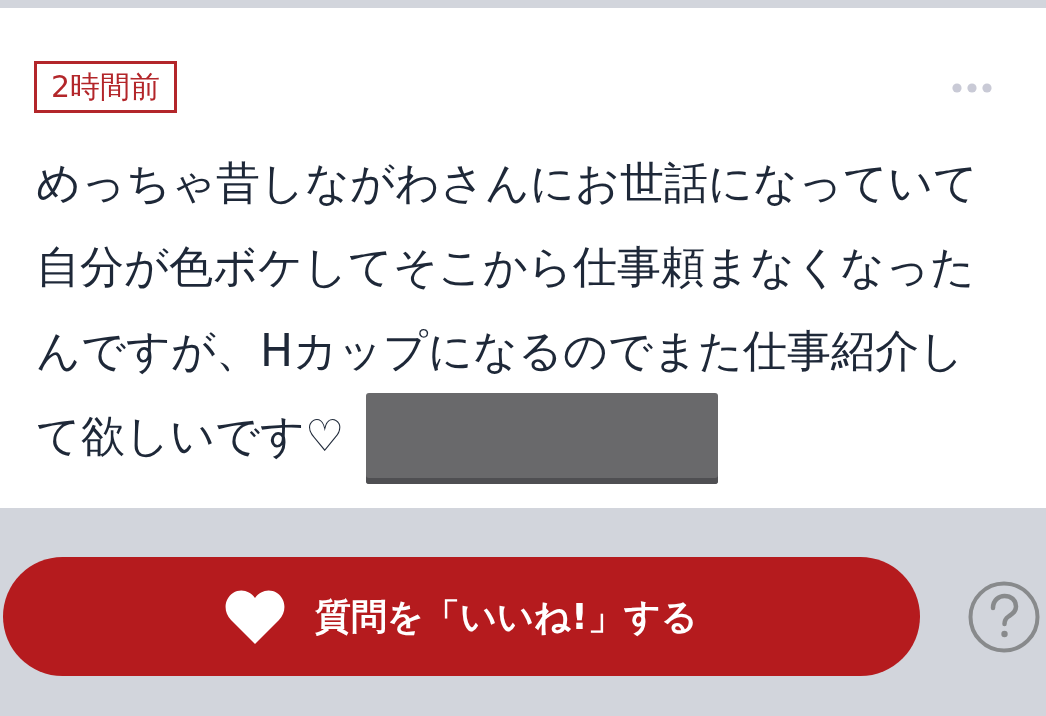  I want to click on help-icon, so click(1004, 616).